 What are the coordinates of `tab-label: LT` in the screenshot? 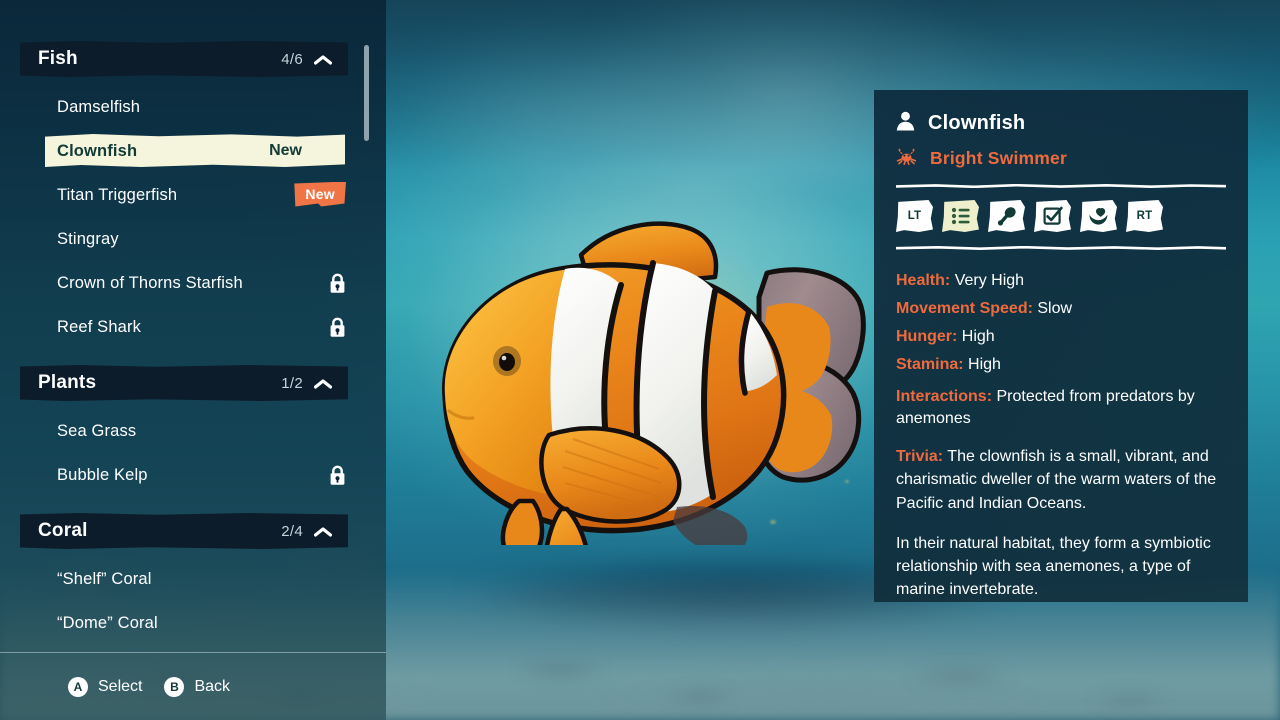 It's located at (914, 216).